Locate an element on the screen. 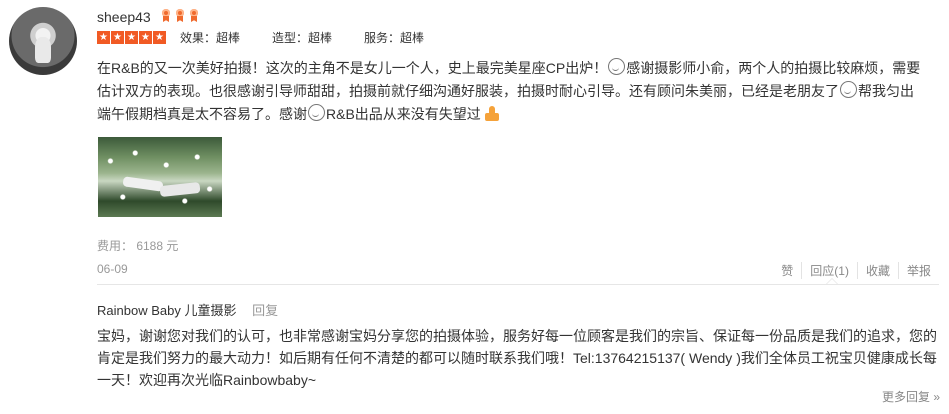 The image size is (949, 414). photo-flowers is located at coordinates (160, 177).